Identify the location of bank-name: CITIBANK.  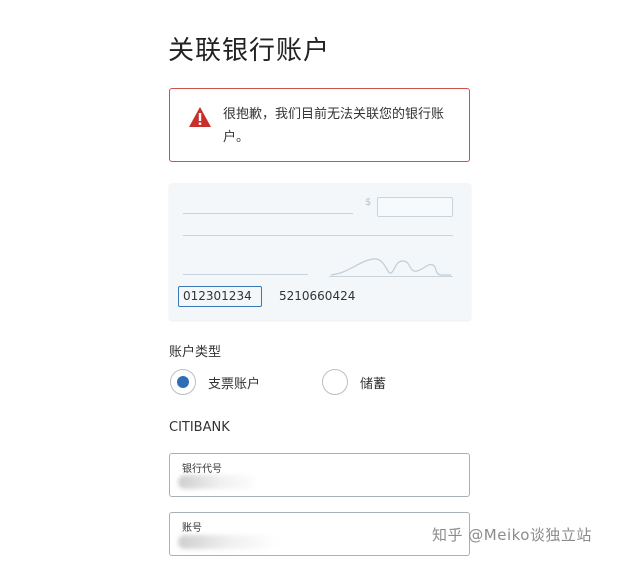
(199, 427).